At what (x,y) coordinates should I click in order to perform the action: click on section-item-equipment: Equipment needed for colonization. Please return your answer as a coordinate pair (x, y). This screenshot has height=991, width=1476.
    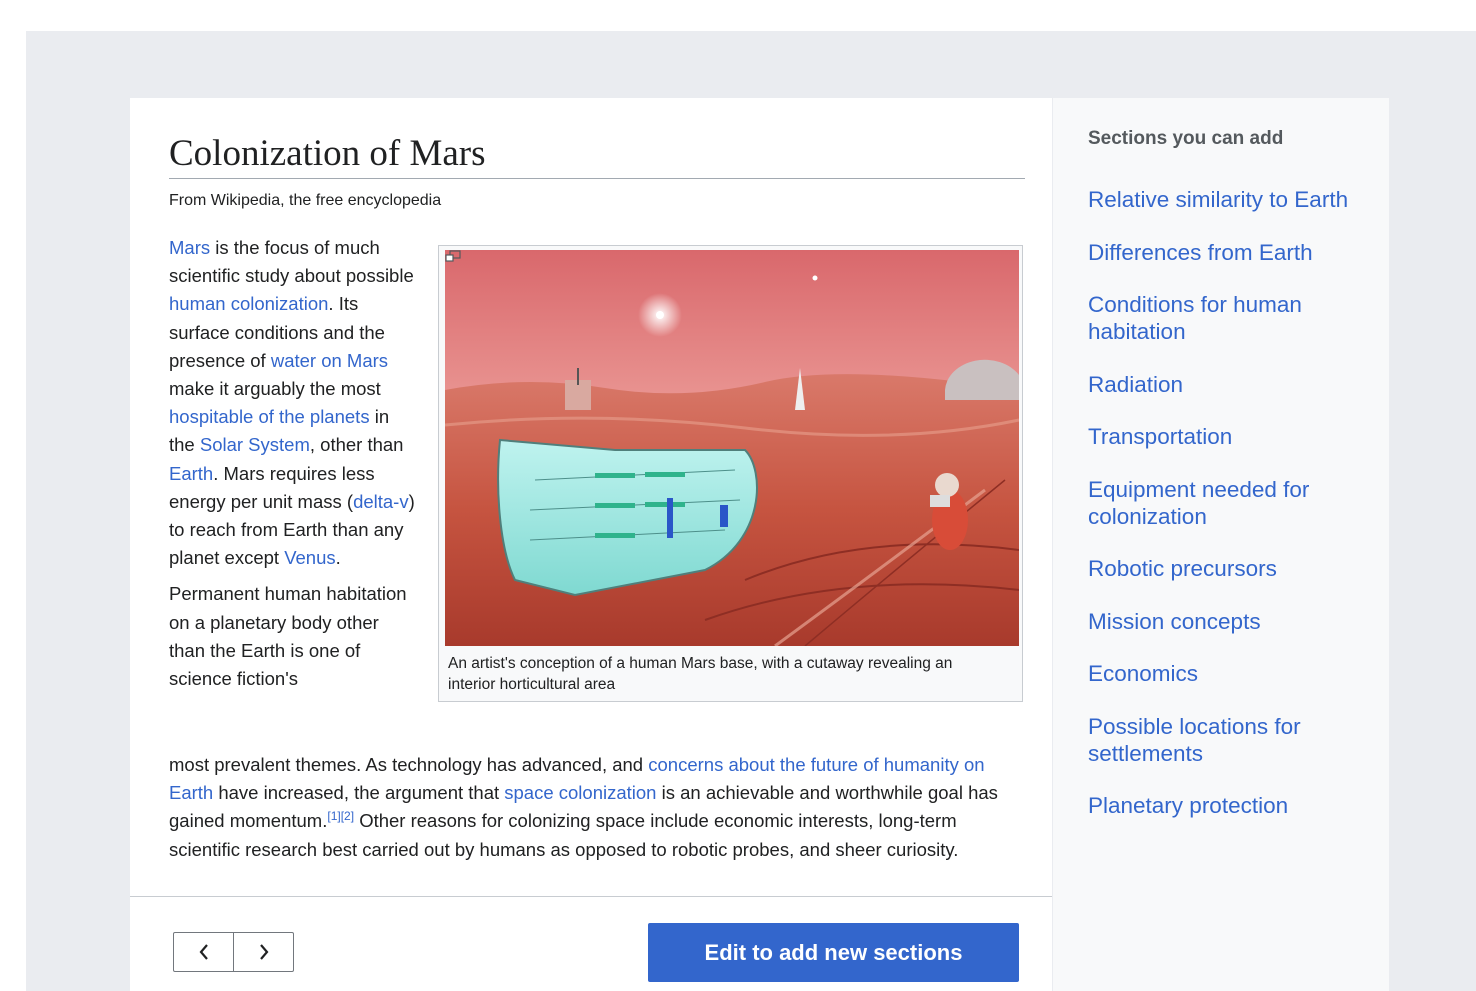
    Looking at the image, I should click on (1228, 503).